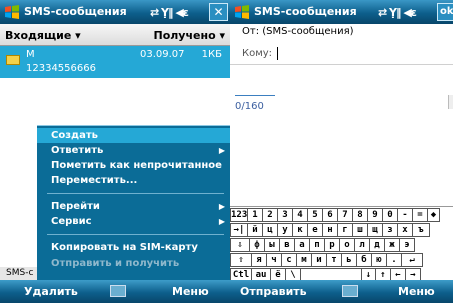 Image resolution: width=453 pixels, height=303 pixels. Describe the element at coordinates (445, 12) in the screenshot. I see `ok-button: ok` at that location.